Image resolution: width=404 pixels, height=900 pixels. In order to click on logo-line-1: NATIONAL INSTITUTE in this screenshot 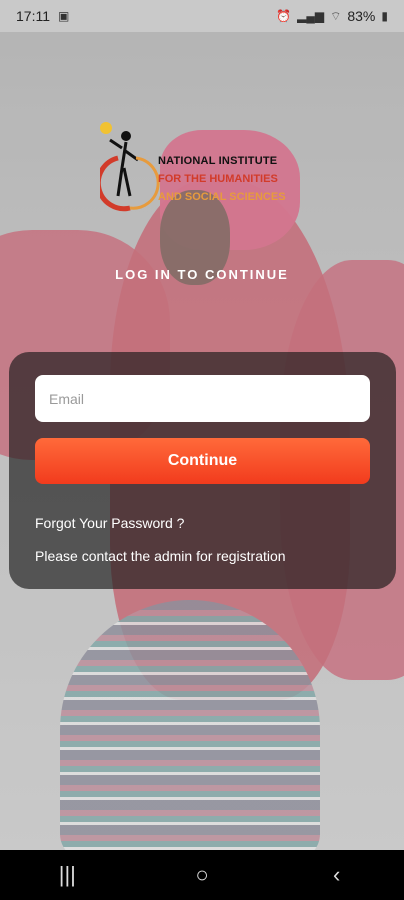, I will do `click(218, 161)`.